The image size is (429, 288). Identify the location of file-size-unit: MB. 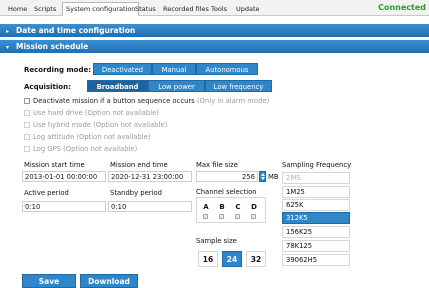
(273, 177).